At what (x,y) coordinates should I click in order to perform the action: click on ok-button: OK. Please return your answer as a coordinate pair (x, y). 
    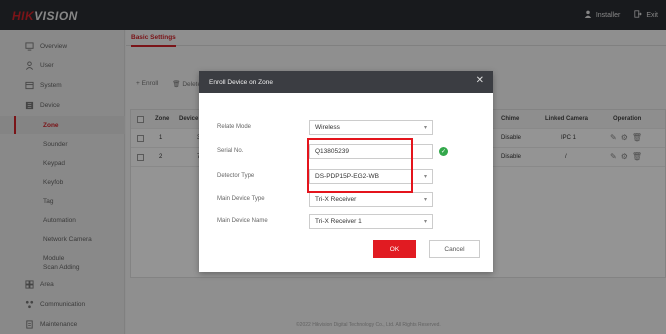
    Looking at the image, I should click on (394, 249).